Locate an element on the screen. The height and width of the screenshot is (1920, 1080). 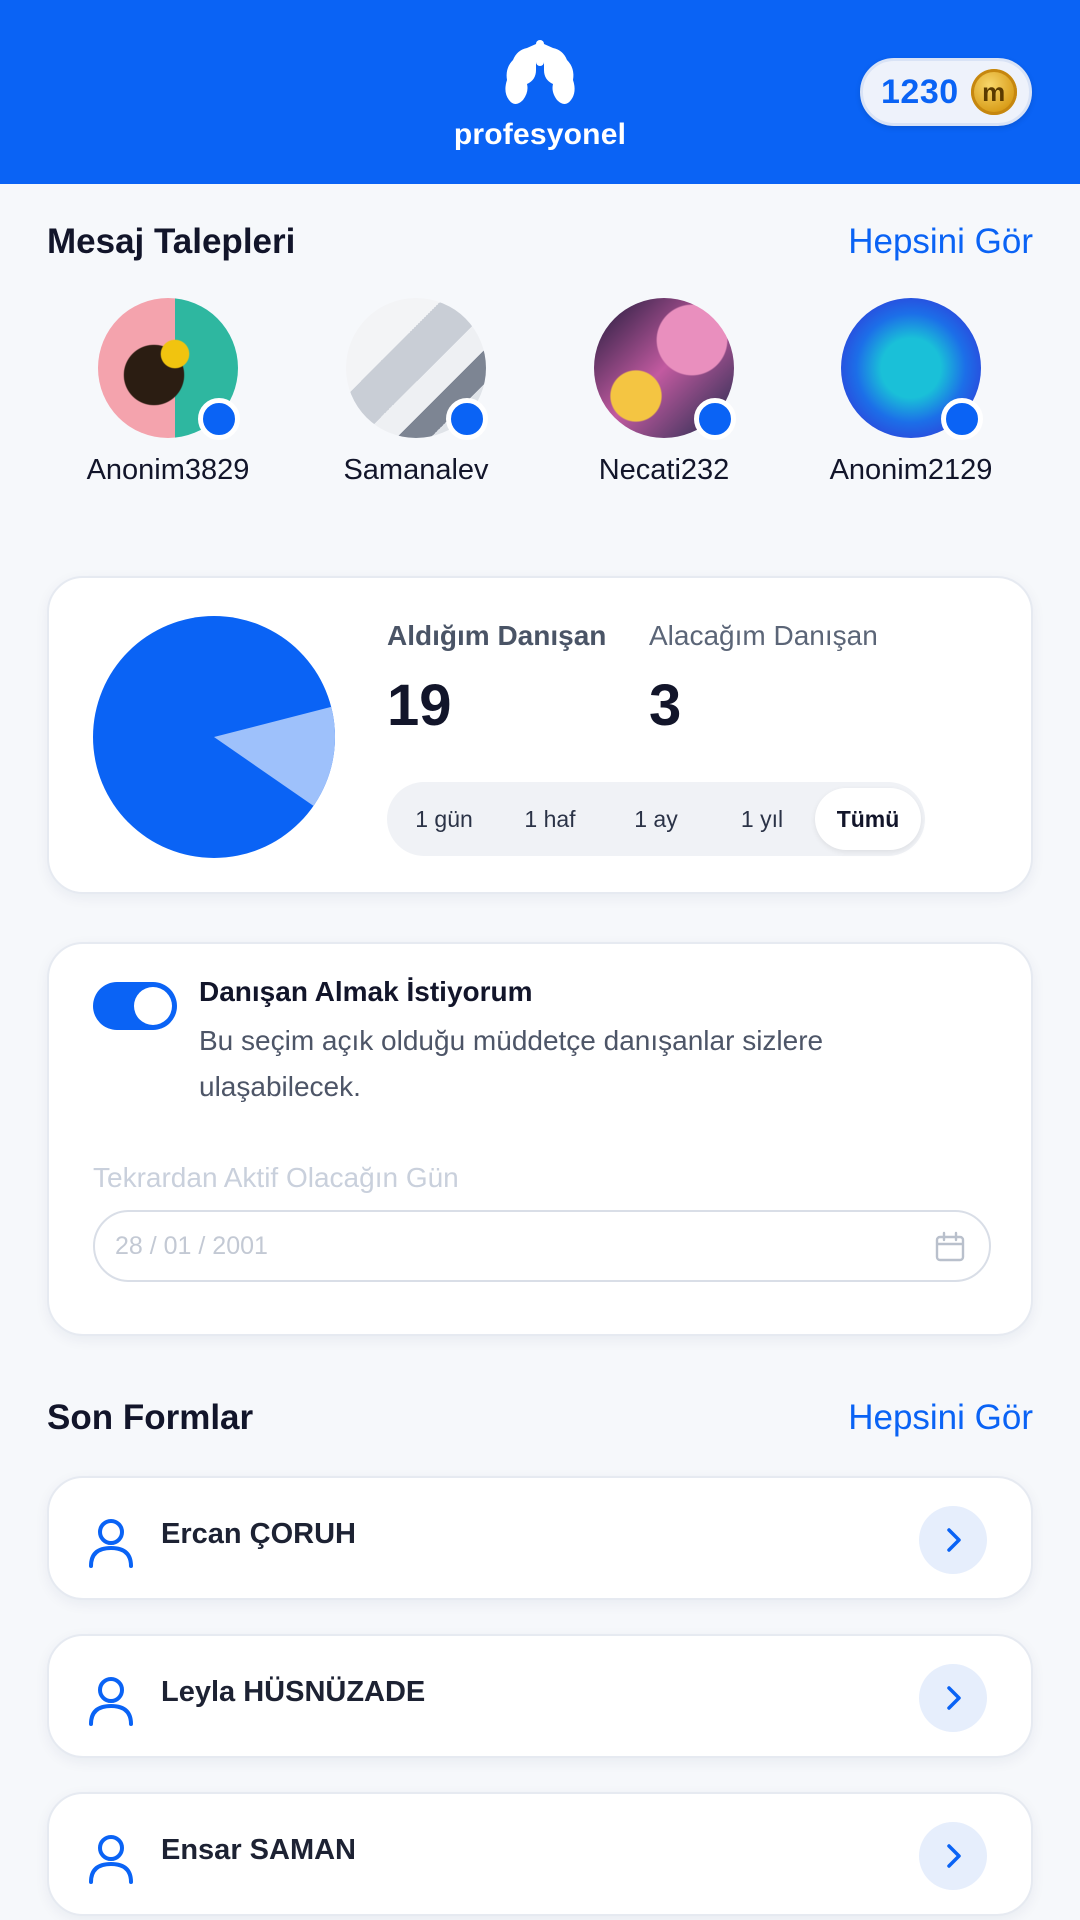
received-clients-label: Aldığım Danışan is located at coordinates (497, 635).